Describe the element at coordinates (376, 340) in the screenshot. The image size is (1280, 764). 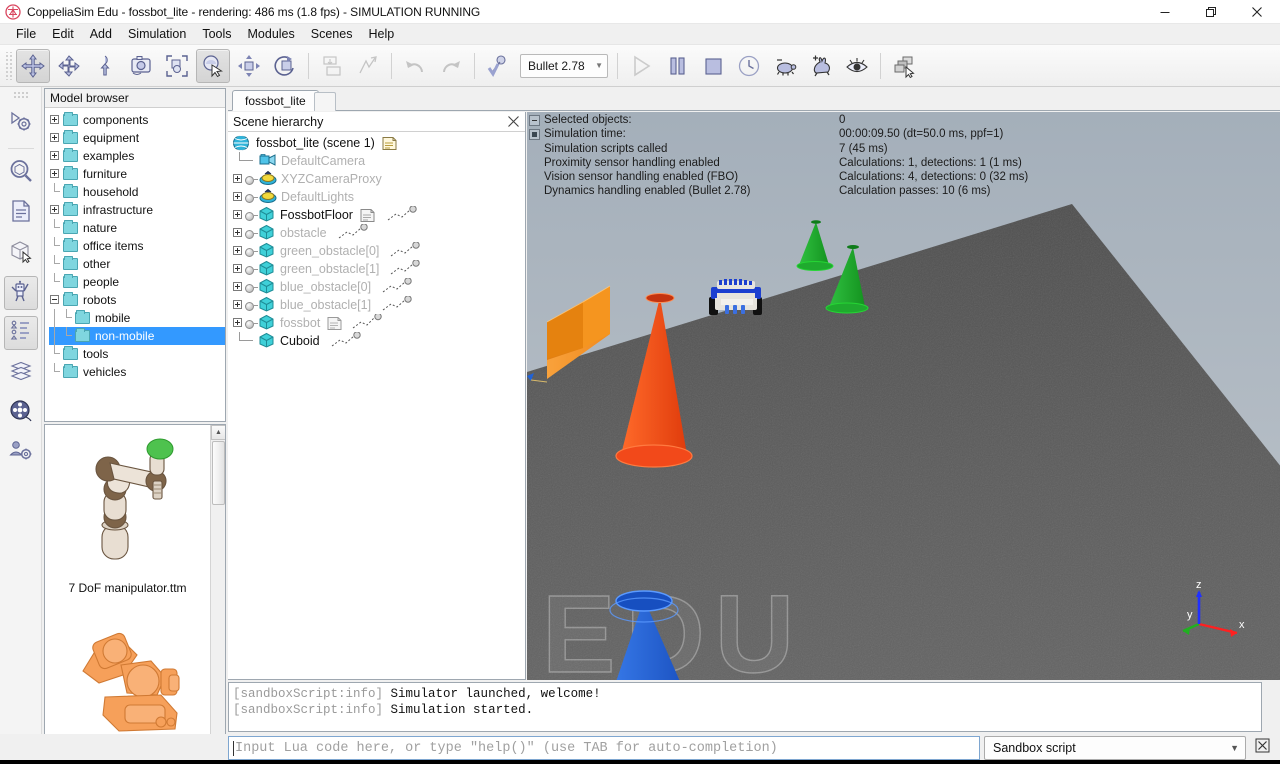
I see `hierarchy-row-cuboid: Cuboid` at that location.